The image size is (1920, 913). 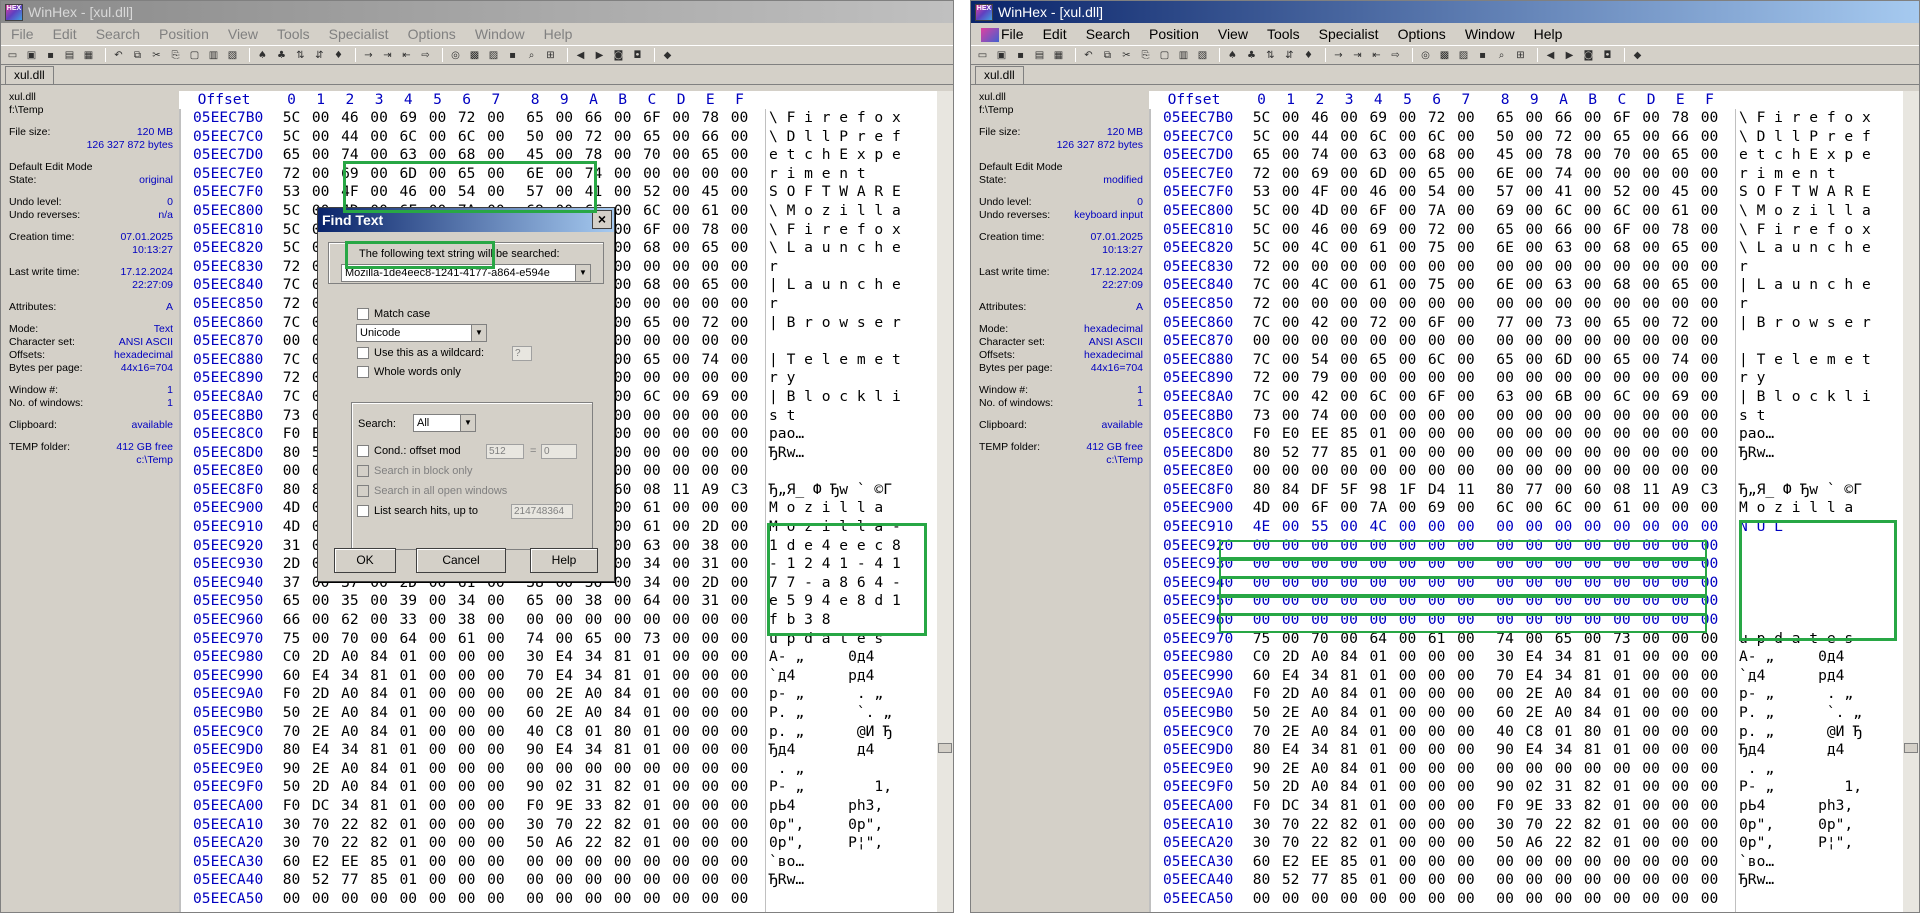 What do you see at coordinates (291, 787) in the screenshot?
I see `hex-byte: 50` at bounding box center [291, 787].